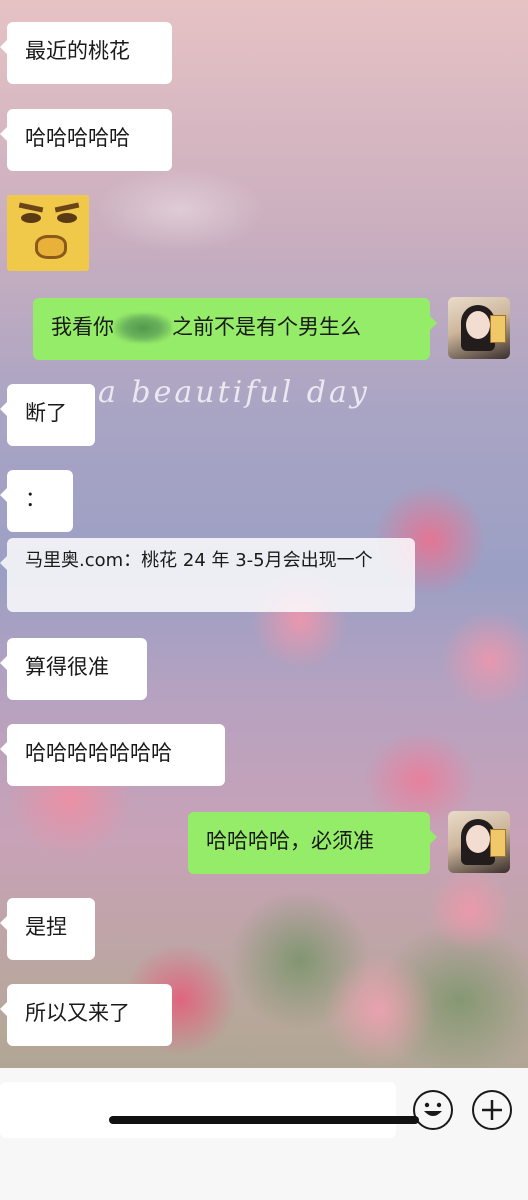 Image resolution: width=528 pixels, height=1200 pixels. What do you see at coordinates (86, 53) in the screenshot?
I see `message-bubble-received: 最近的桃花` at bounding box center [86, 53].